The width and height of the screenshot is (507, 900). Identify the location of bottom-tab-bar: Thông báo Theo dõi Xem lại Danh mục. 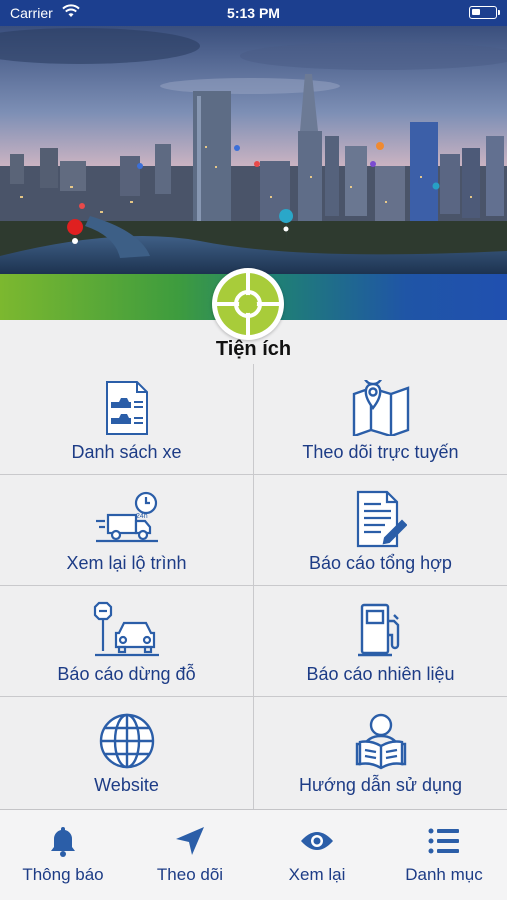
(253, 854).